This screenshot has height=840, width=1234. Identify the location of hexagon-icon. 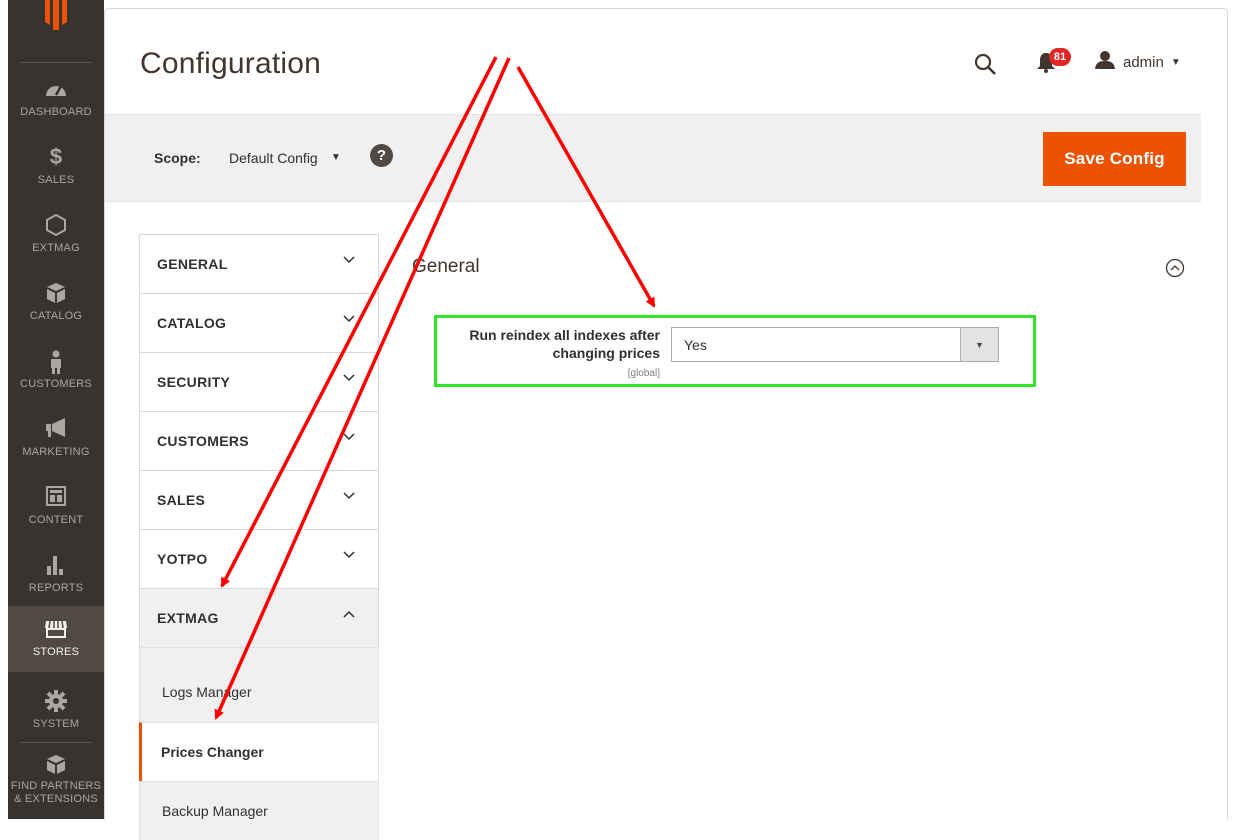
(56, 226).